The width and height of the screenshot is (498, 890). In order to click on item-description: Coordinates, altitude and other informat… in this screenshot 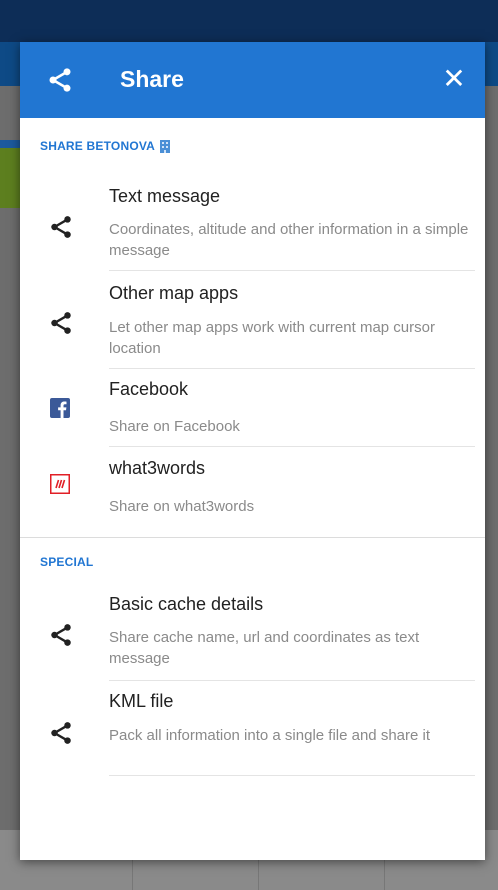, I will do `click(289, 240)`.